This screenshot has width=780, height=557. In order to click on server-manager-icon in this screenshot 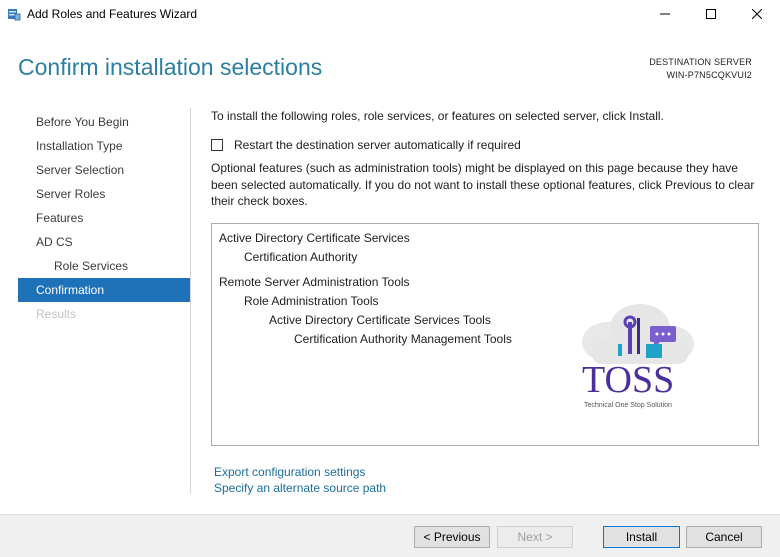, I will do `click(14, 14)`.